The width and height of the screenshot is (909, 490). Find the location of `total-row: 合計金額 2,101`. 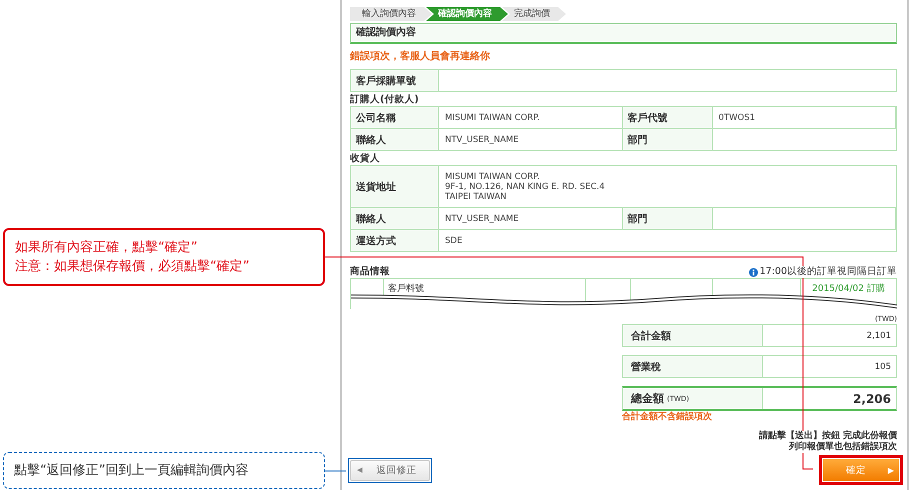

total-row: 合計金額 2,101 is located at coordinates (759, 335).